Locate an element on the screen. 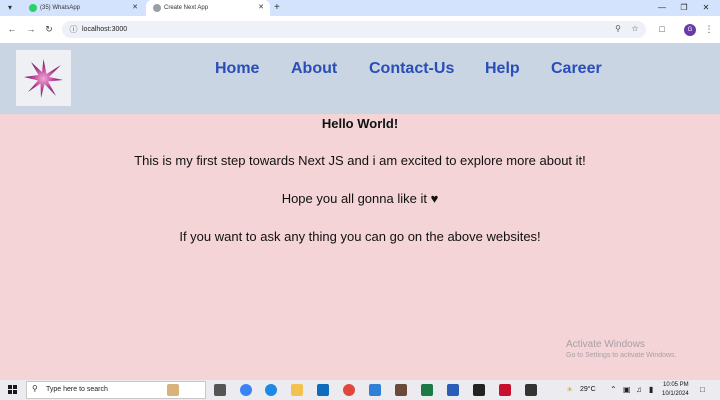  more-menu-icon: ⋮ is located at coordinates (709, 29).